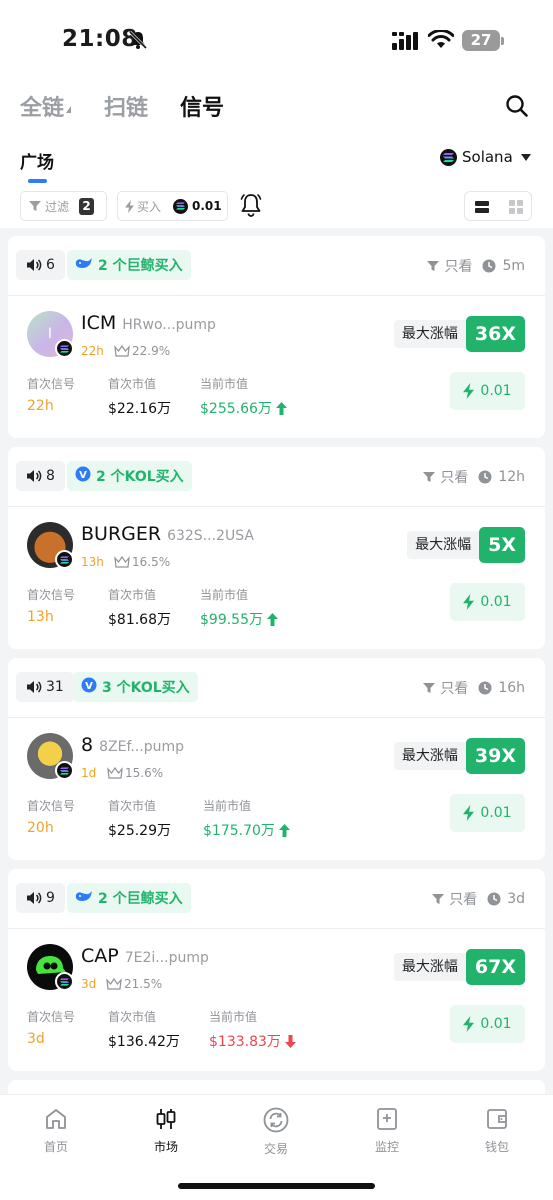 This screenshot has height=1200, width=553. I want to click on kol-icon: V, so click(89, 687).